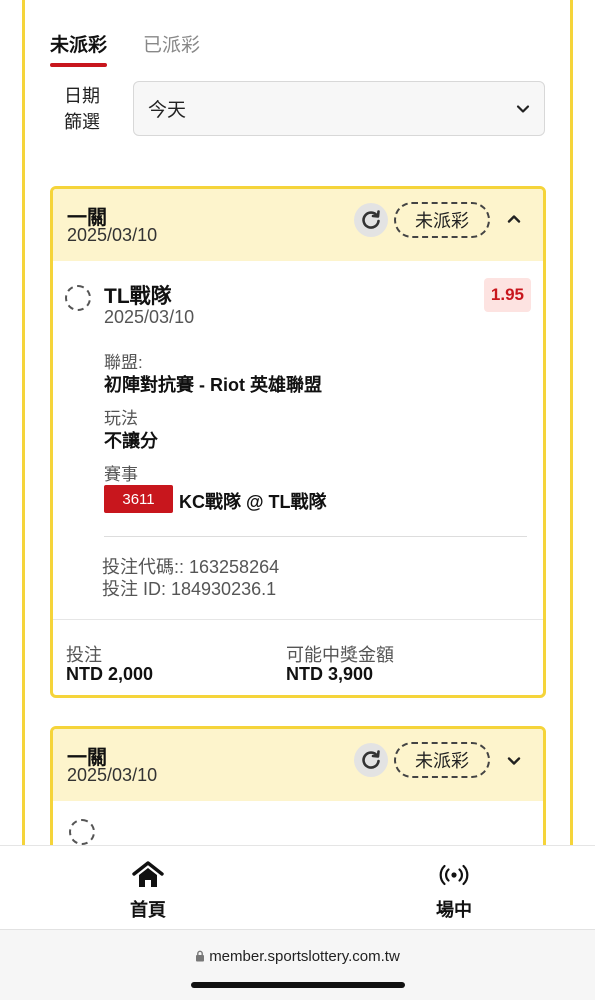  Describe the element at coordinates (148, 910) in the screenshot. I see `nav-home-label: 首頁` at that location.